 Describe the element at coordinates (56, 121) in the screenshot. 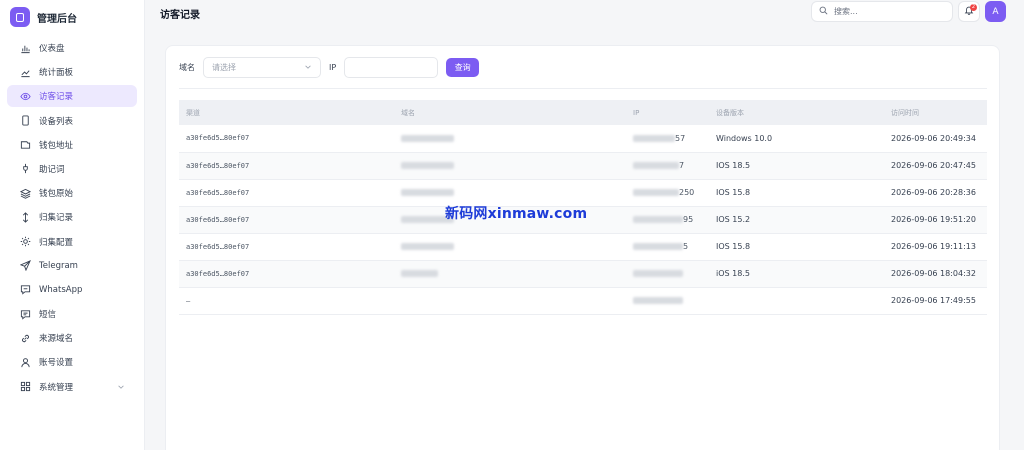

I see `sidebar-item-label: 设备列表` at that location.